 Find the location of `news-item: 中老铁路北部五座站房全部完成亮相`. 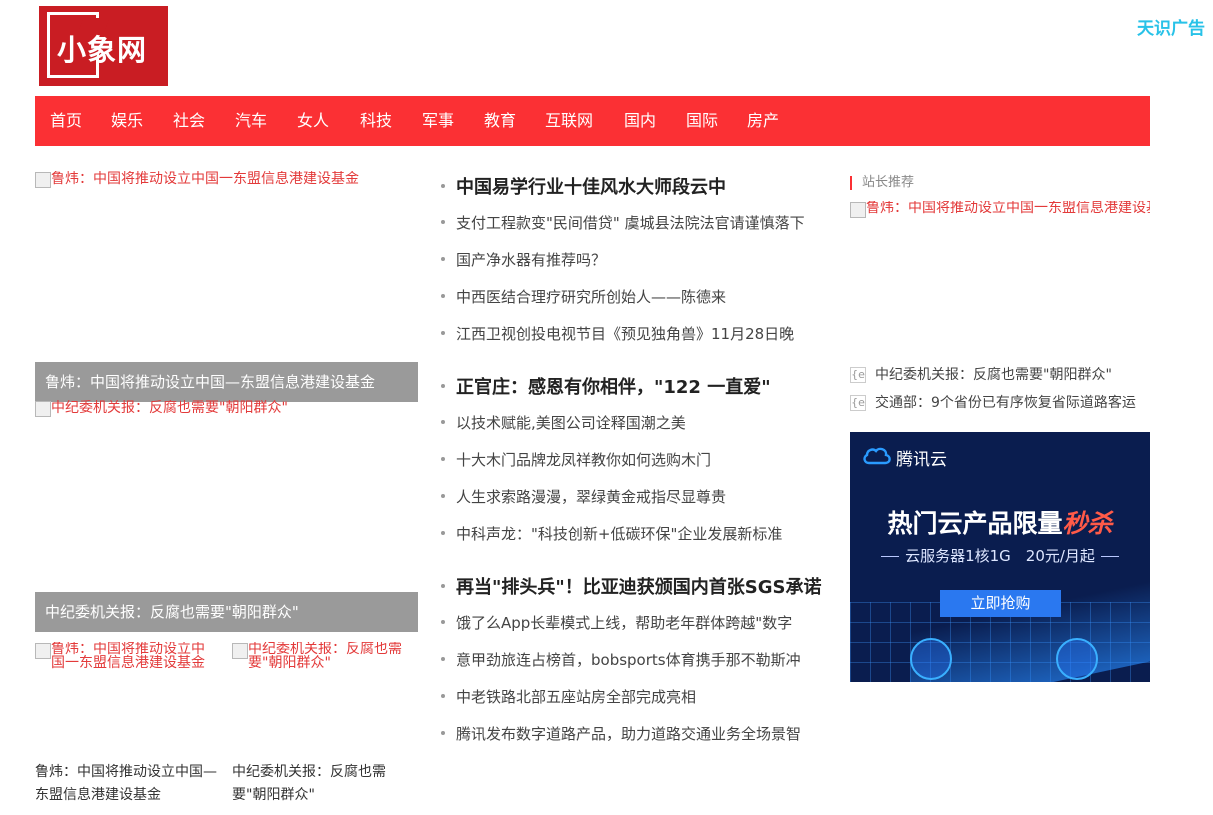

news-item: 中老铁路北部五座站房全部完成亮相 is located at coordinates (568, 696).